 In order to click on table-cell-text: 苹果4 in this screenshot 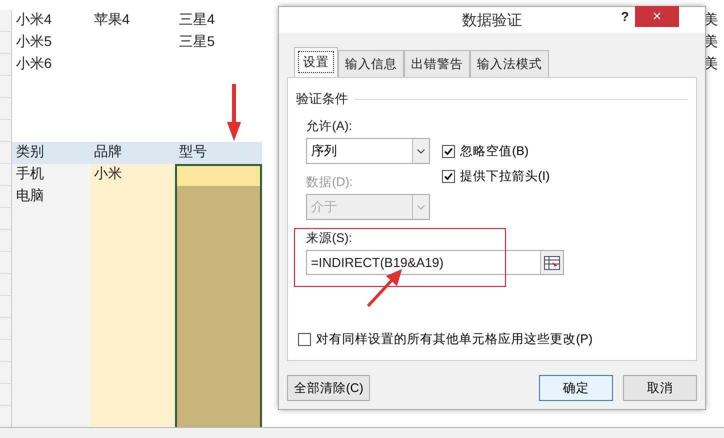, I will do `click(112, 19)`.